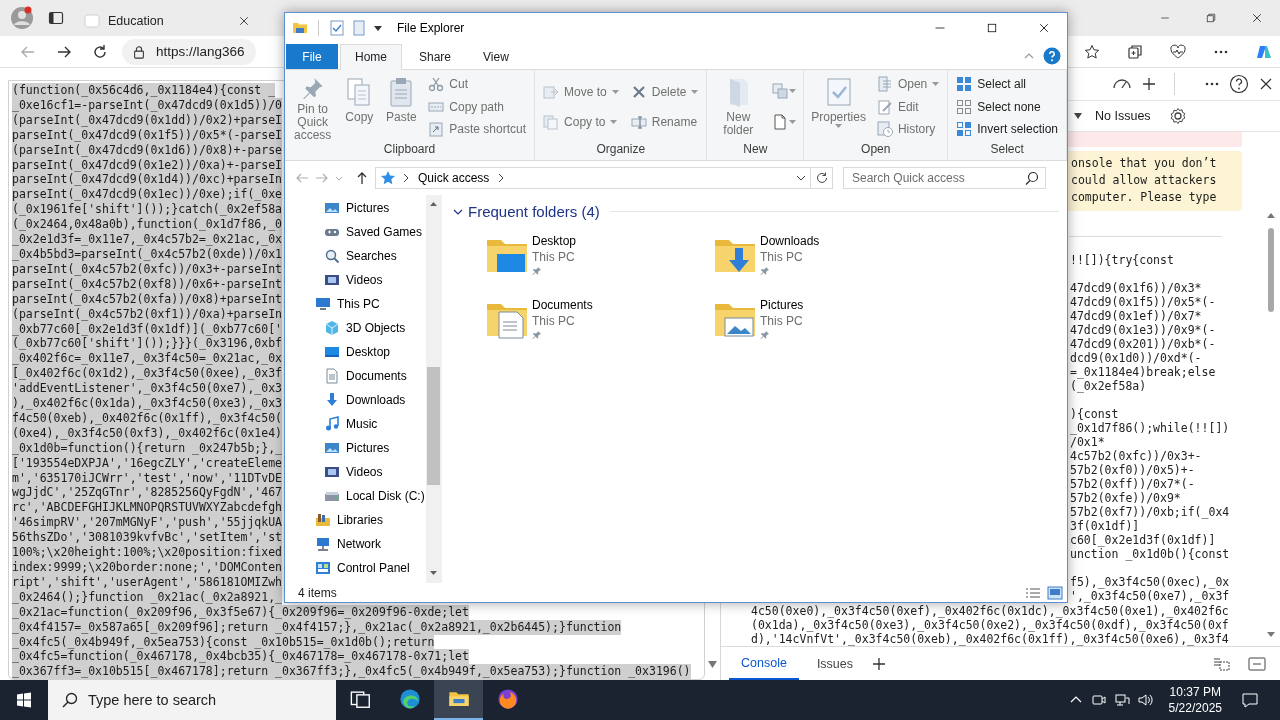 The image size is (1280, 720). I want to click on tree-item: Saved Games, so click(373, 232).